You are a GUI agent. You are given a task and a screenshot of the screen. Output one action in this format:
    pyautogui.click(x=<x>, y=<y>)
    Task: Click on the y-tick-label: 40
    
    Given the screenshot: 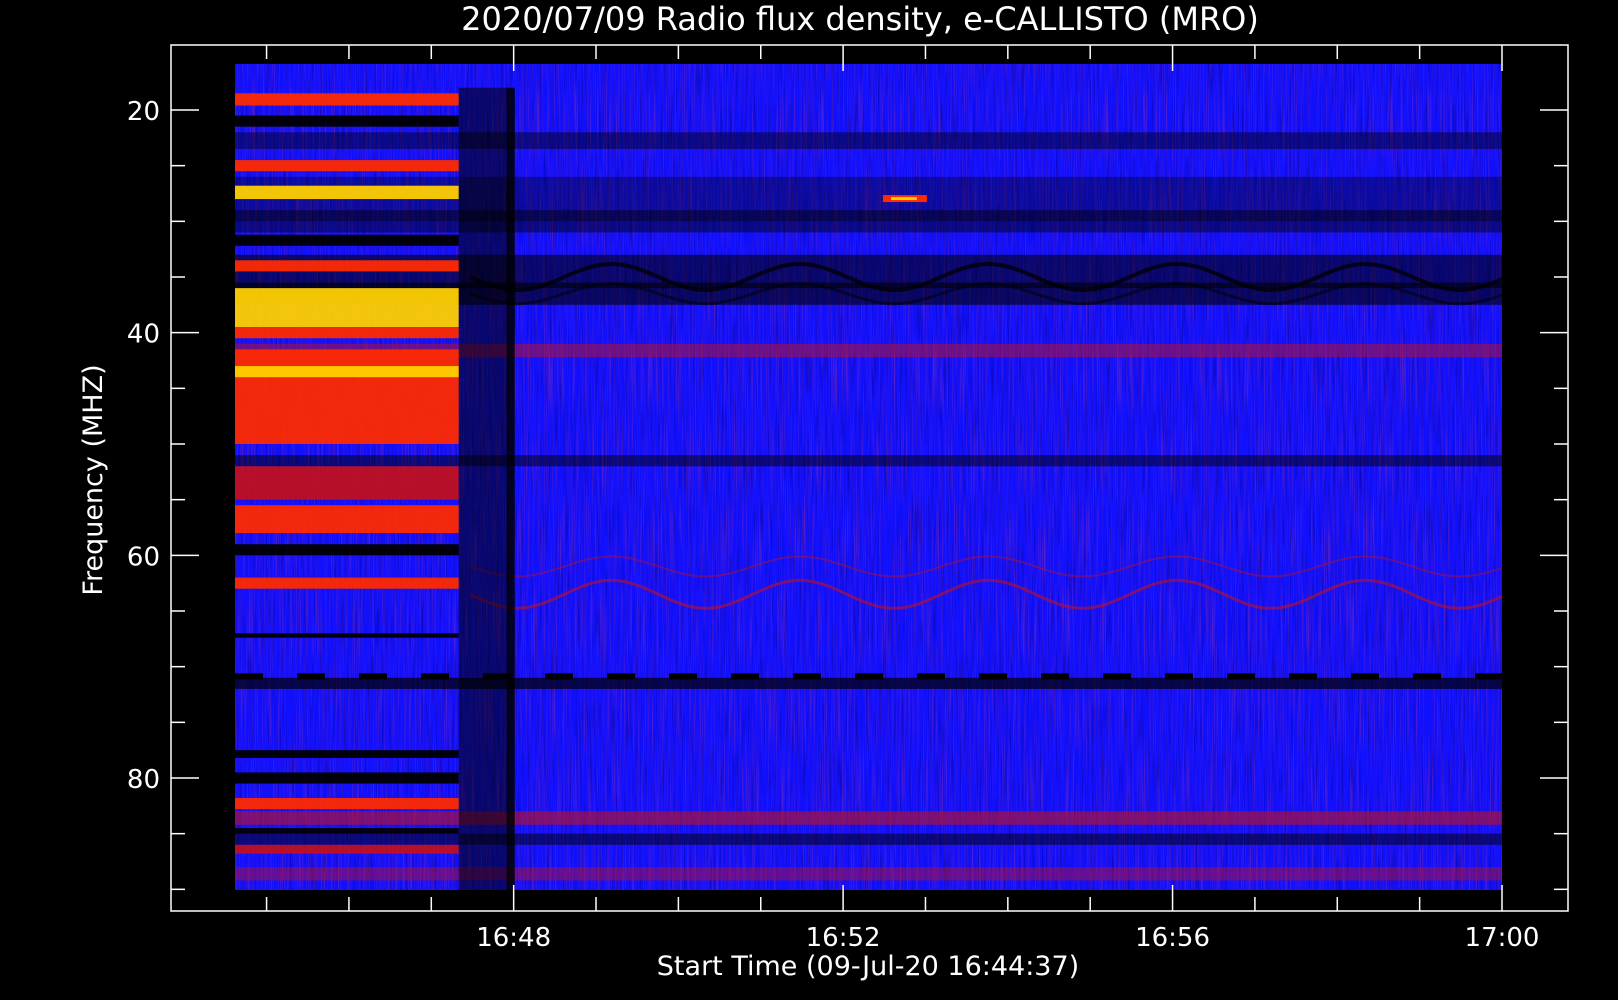 What is the action you would take?
    pyautogui.click(x=143, y=335)
    